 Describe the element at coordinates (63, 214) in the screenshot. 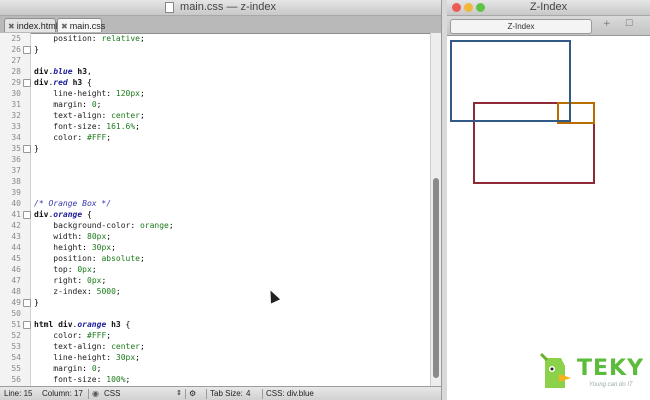

I see `code-text: div.orange {` at that location.